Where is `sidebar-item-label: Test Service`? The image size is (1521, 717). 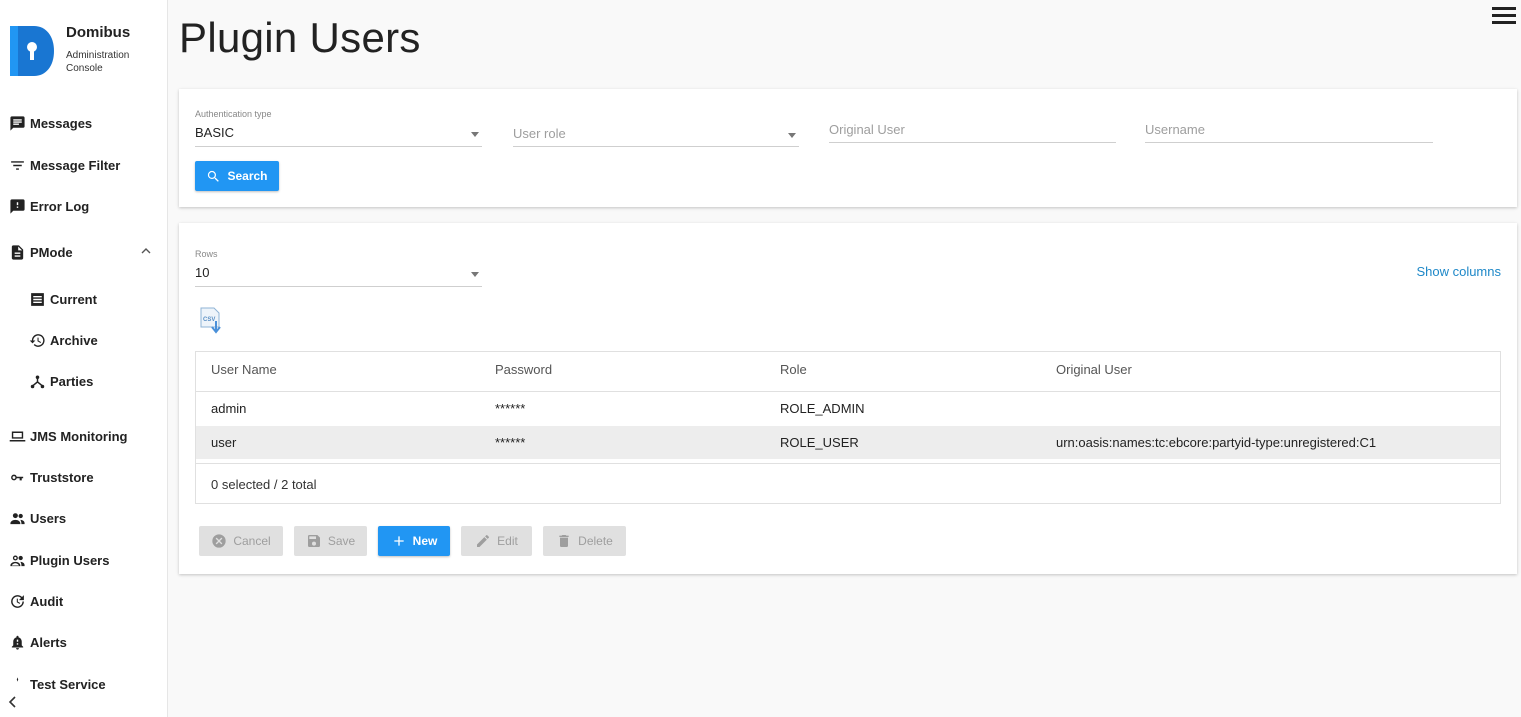
sidebar-item-label: Test Service is located at coordinates (68, 684).